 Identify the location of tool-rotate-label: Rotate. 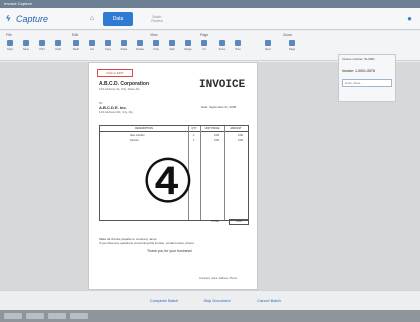
(140, 49).